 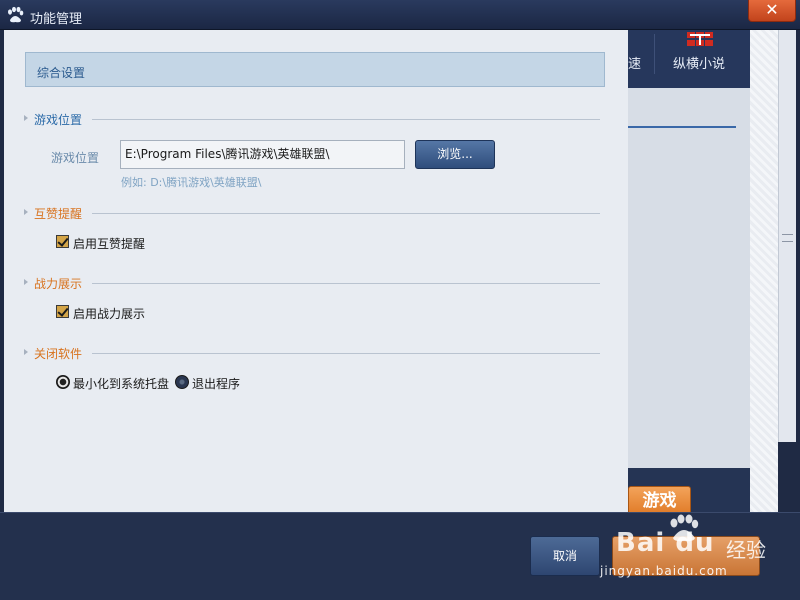 I want to click on power-display-checkbox, so click(x=62, y=311).